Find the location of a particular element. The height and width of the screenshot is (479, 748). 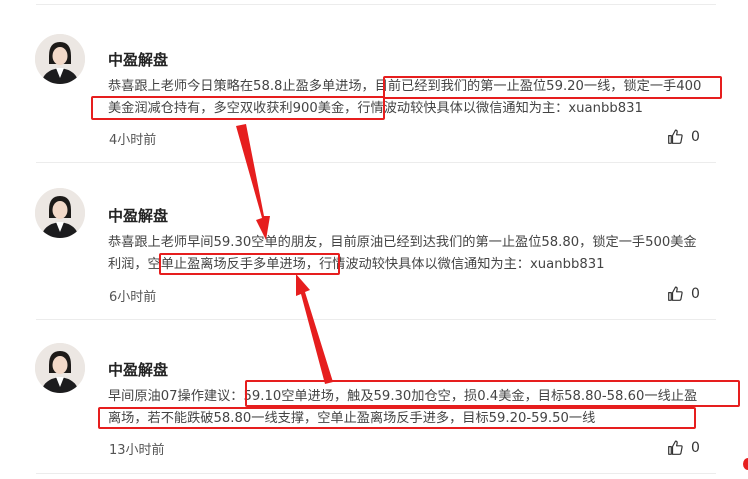

post-time: 4小时前 is located at coordinates (133, 140).